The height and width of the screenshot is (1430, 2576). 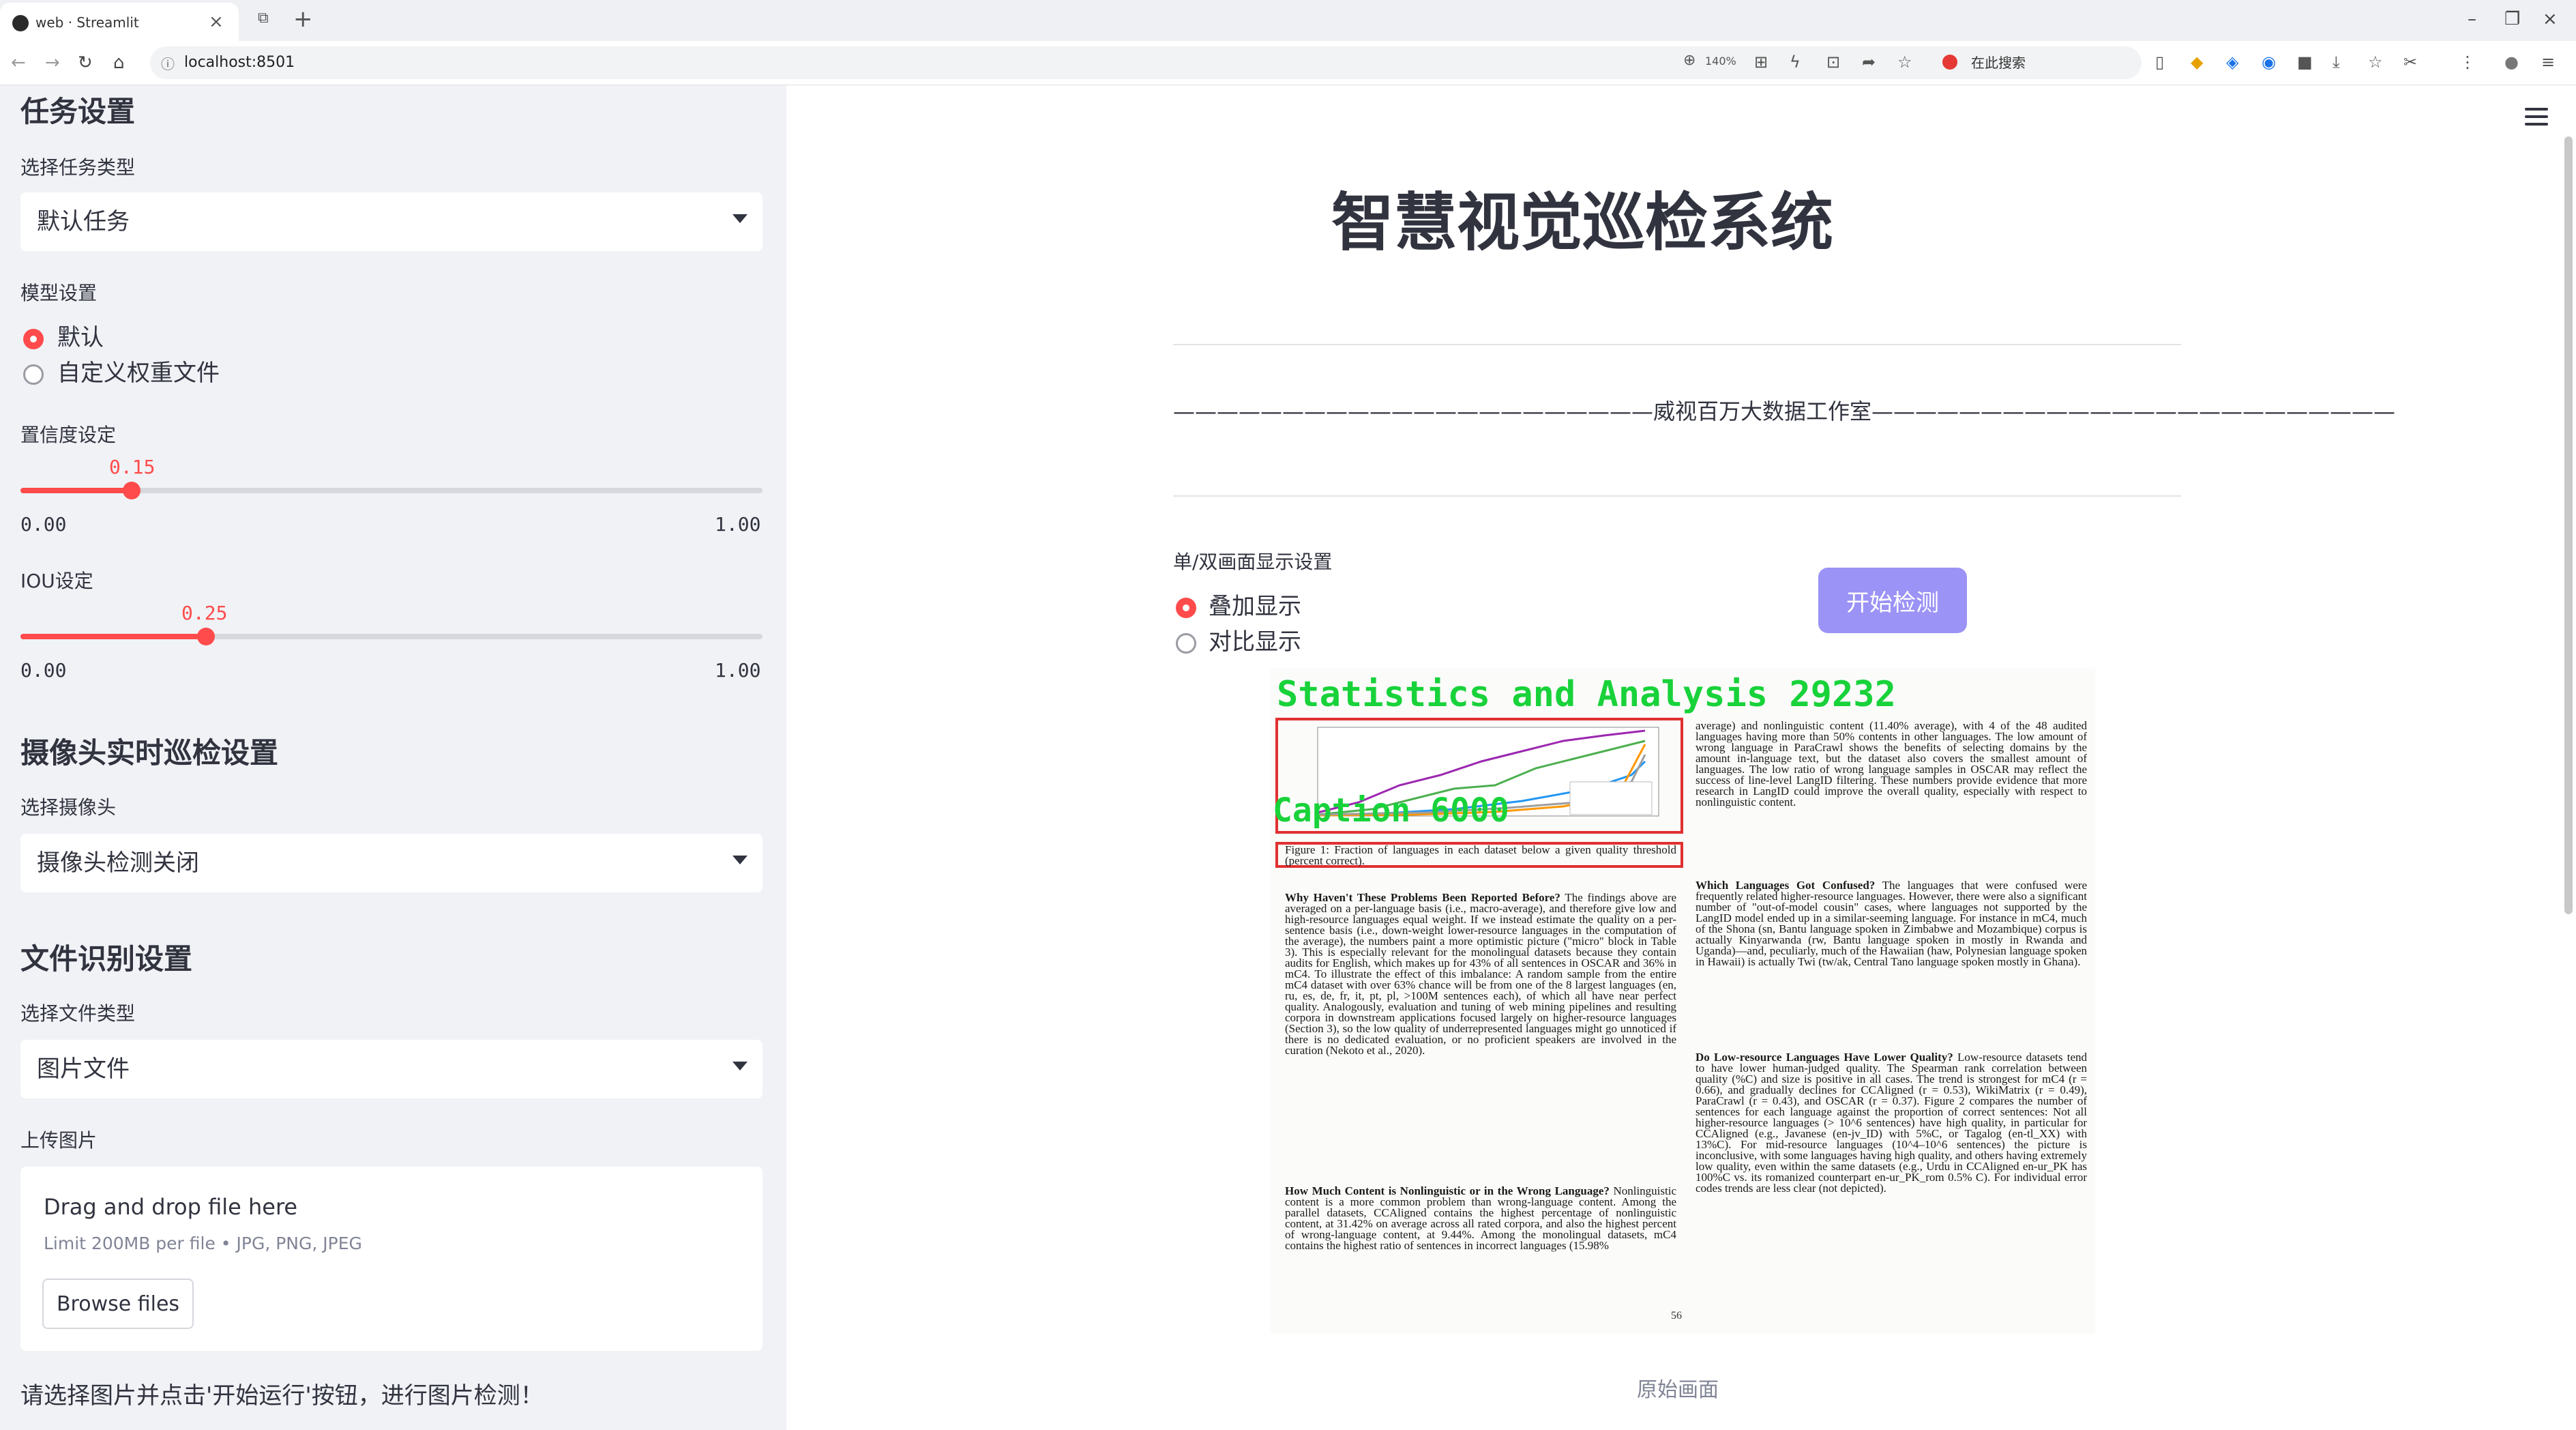 What do you see at coordinates (2269, 62) in the screenshot?
I see `extension-icon: ◉` at bounding box center [2269, 62].